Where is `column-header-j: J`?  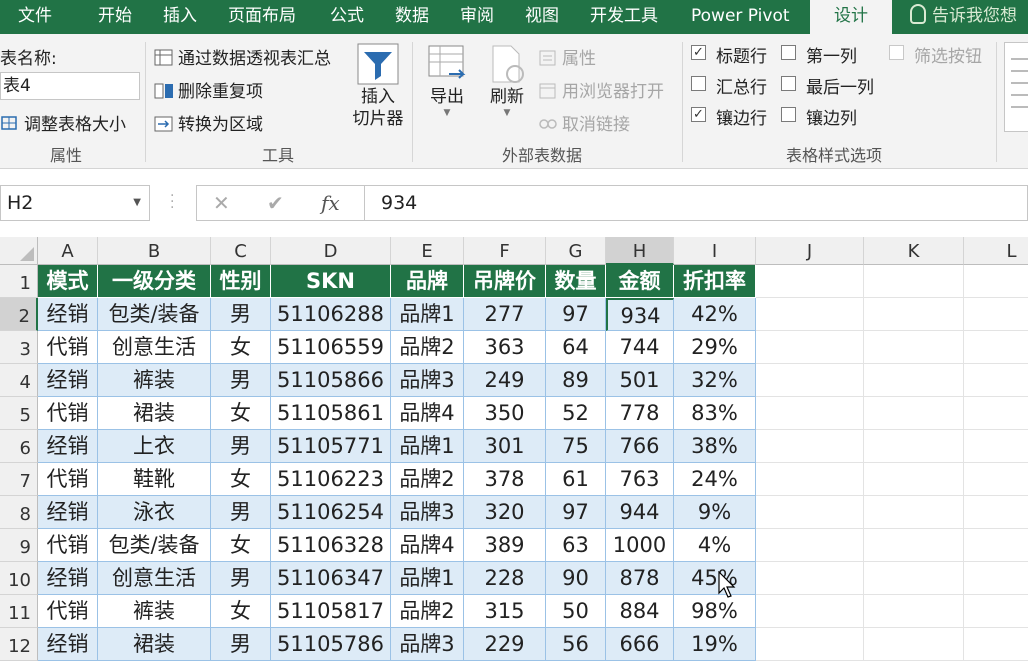
column-header-j: J is located at coordinates (810, 251).